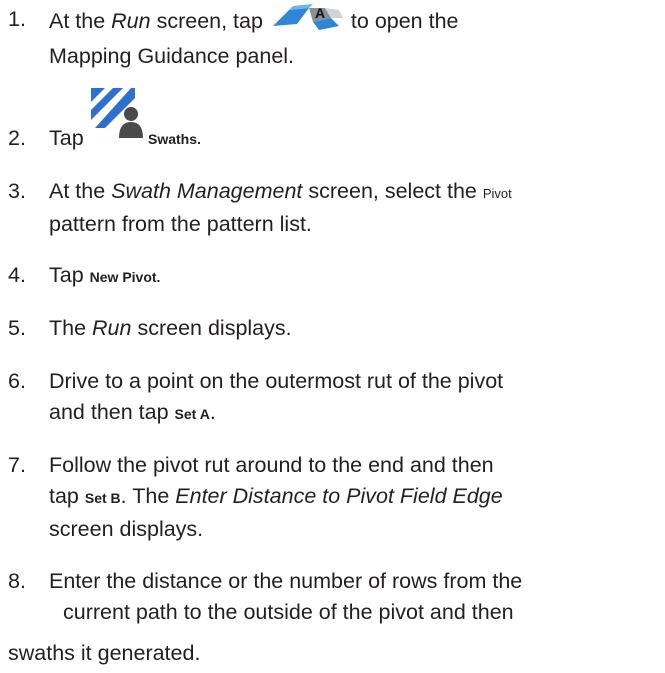 The image size is (665, 673). I want to click on step-text: screen, tap, so click(209, 21).